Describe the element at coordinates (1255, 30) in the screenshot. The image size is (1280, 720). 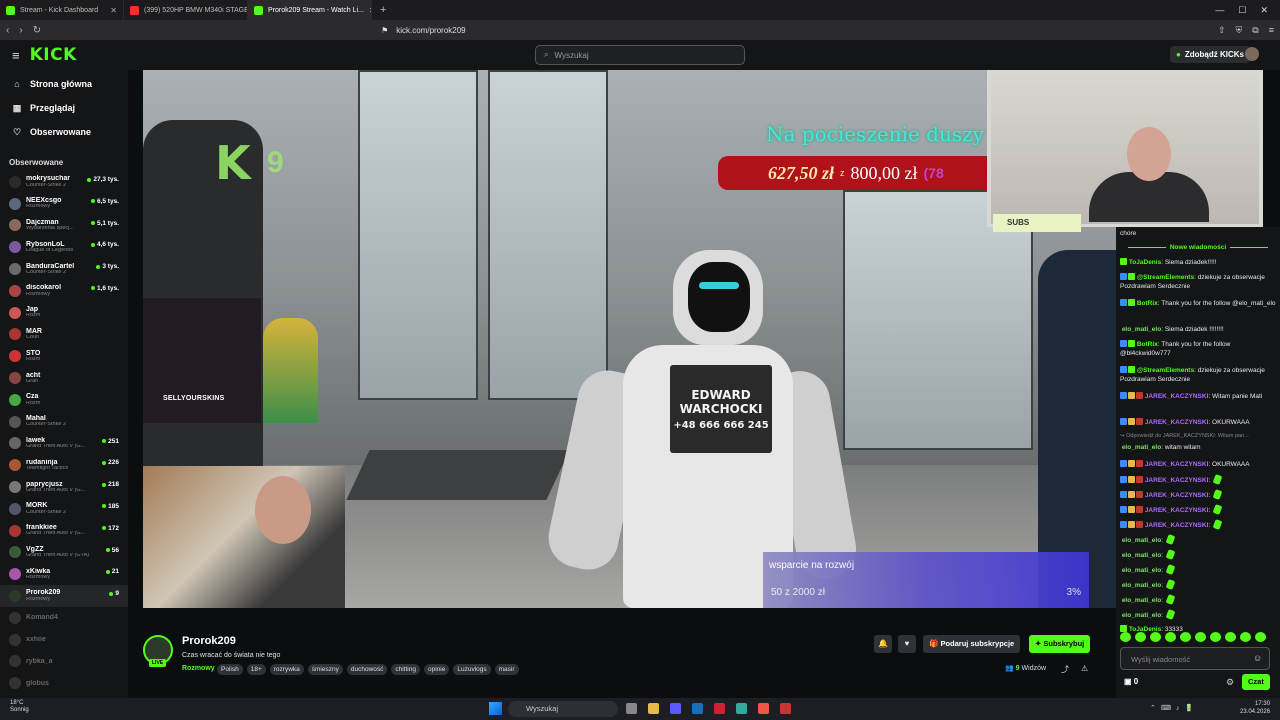
I see `extensions-icon: ⧉` at that location.